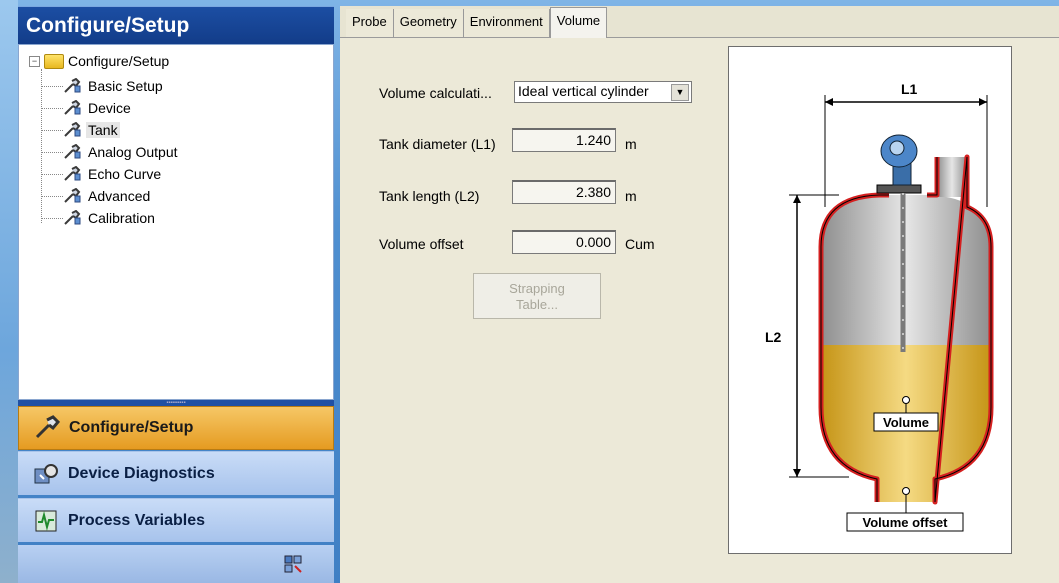 This screenshot has width=1059, height=583. I want to click on nav-label: Process Variables, so click(136, 520).